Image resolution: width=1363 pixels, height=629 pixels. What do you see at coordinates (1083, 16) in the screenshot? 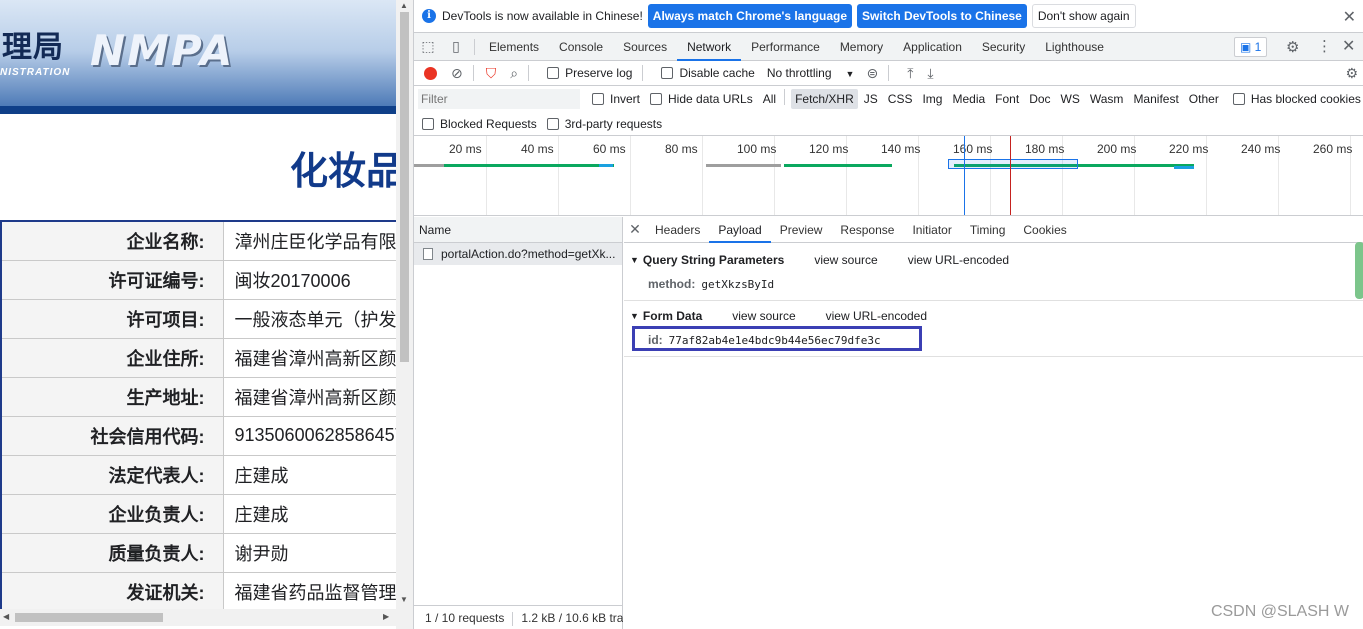
I see `dont-show-again-button: Don't show again` at bounding box center [1083, 16].